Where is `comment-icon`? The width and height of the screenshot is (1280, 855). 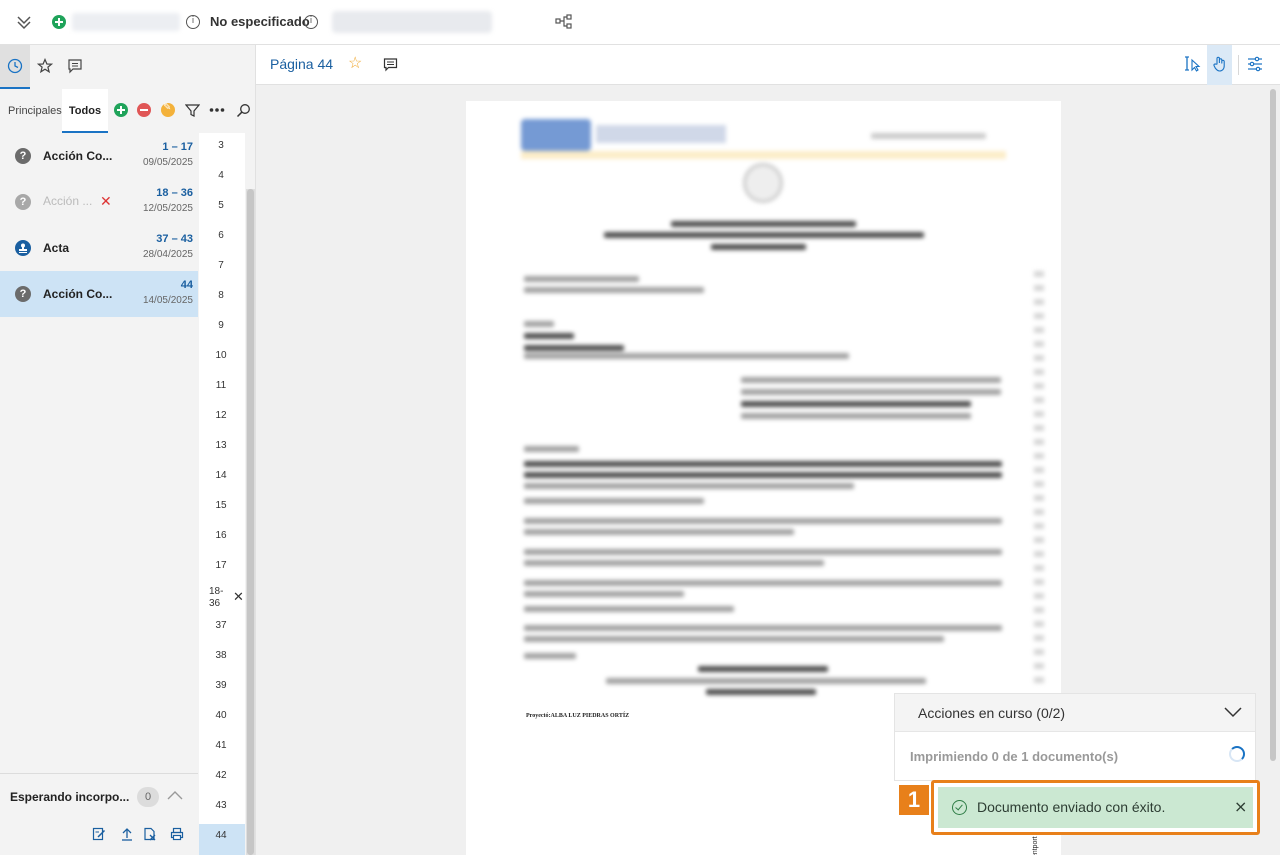 comment-icon is located at coordinates (390, 64).